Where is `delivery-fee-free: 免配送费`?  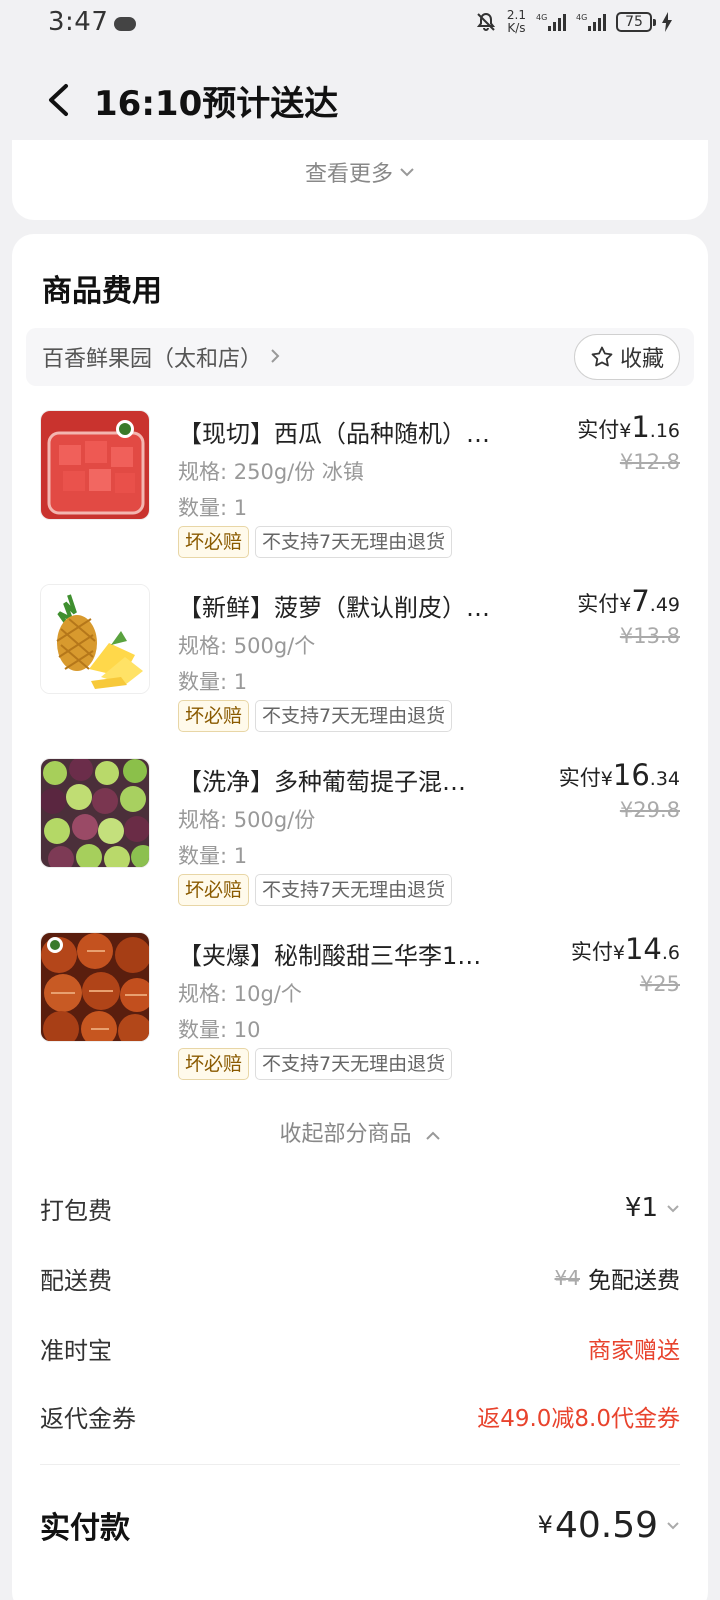
delivery-fee-free: 免配送费 is located at coordinates (634, 1281).